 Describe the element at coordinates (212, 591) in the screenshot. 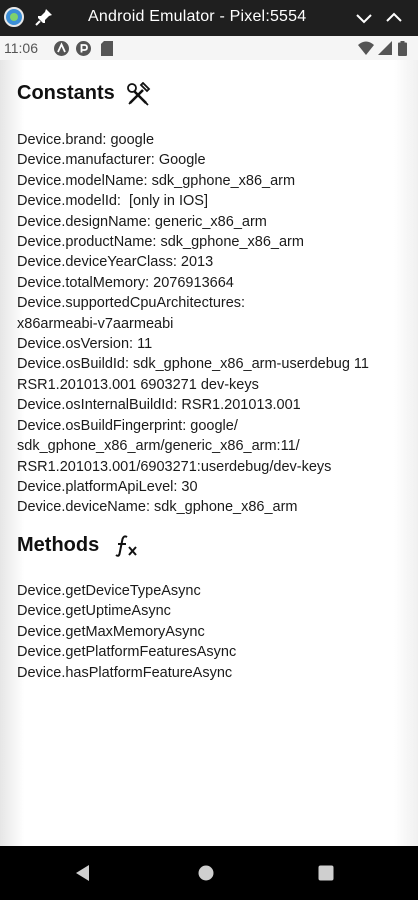

I see `method-item: Device.getDeviceTypeAsync` at that location.